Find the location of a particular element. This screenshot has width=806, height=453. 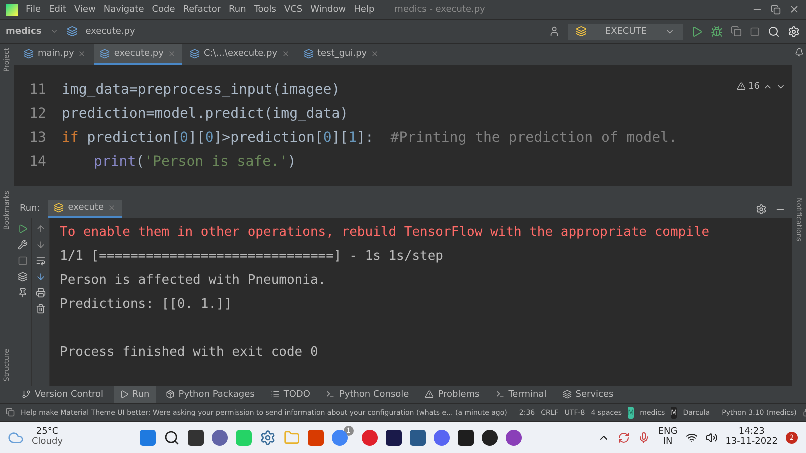

warning-icon is located at coordinates (741, 86).